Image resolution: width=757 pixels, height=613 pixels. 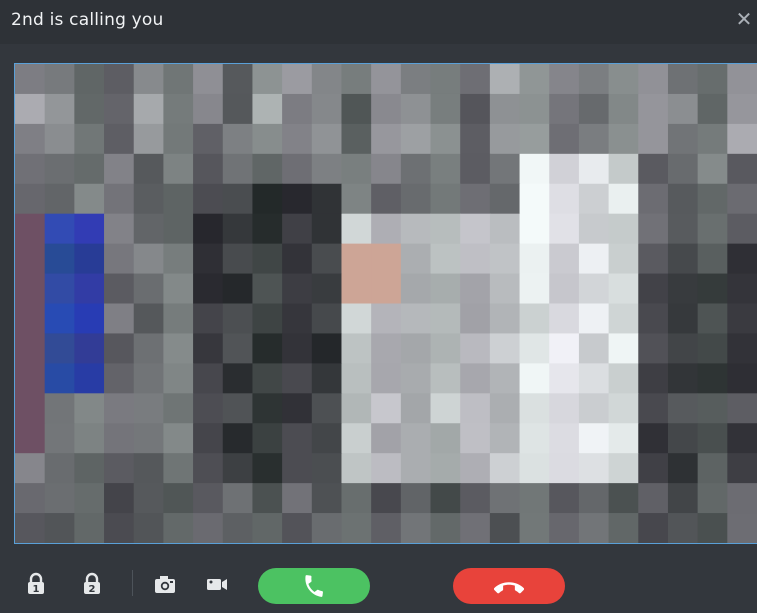 I want to click on window-title: 2nd is calling you, so click(x=87, y=20).